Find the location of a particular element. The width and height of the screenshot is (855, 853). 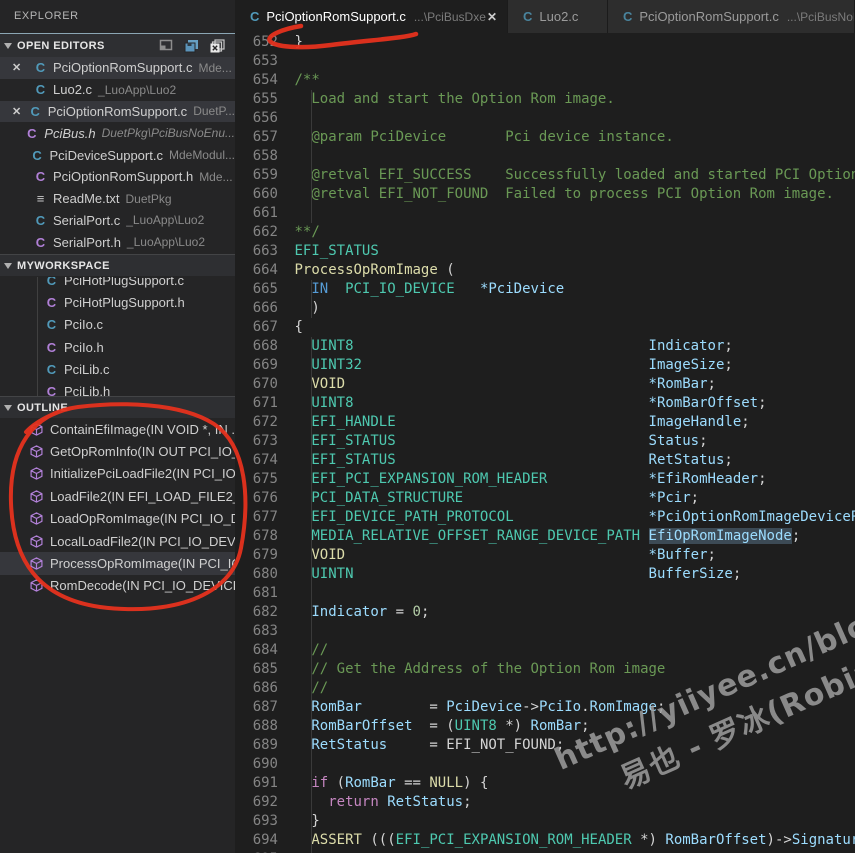

file-name: ReadMe.txt is located at coordinates (86, 199).